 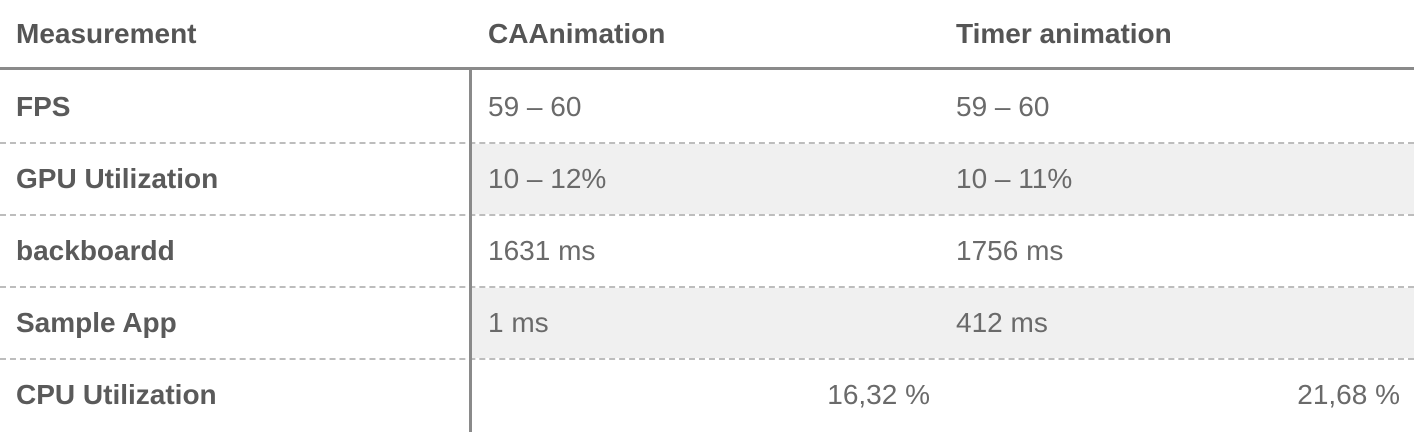 I want to click on row-label: FPS, so click(x=43, y=106).